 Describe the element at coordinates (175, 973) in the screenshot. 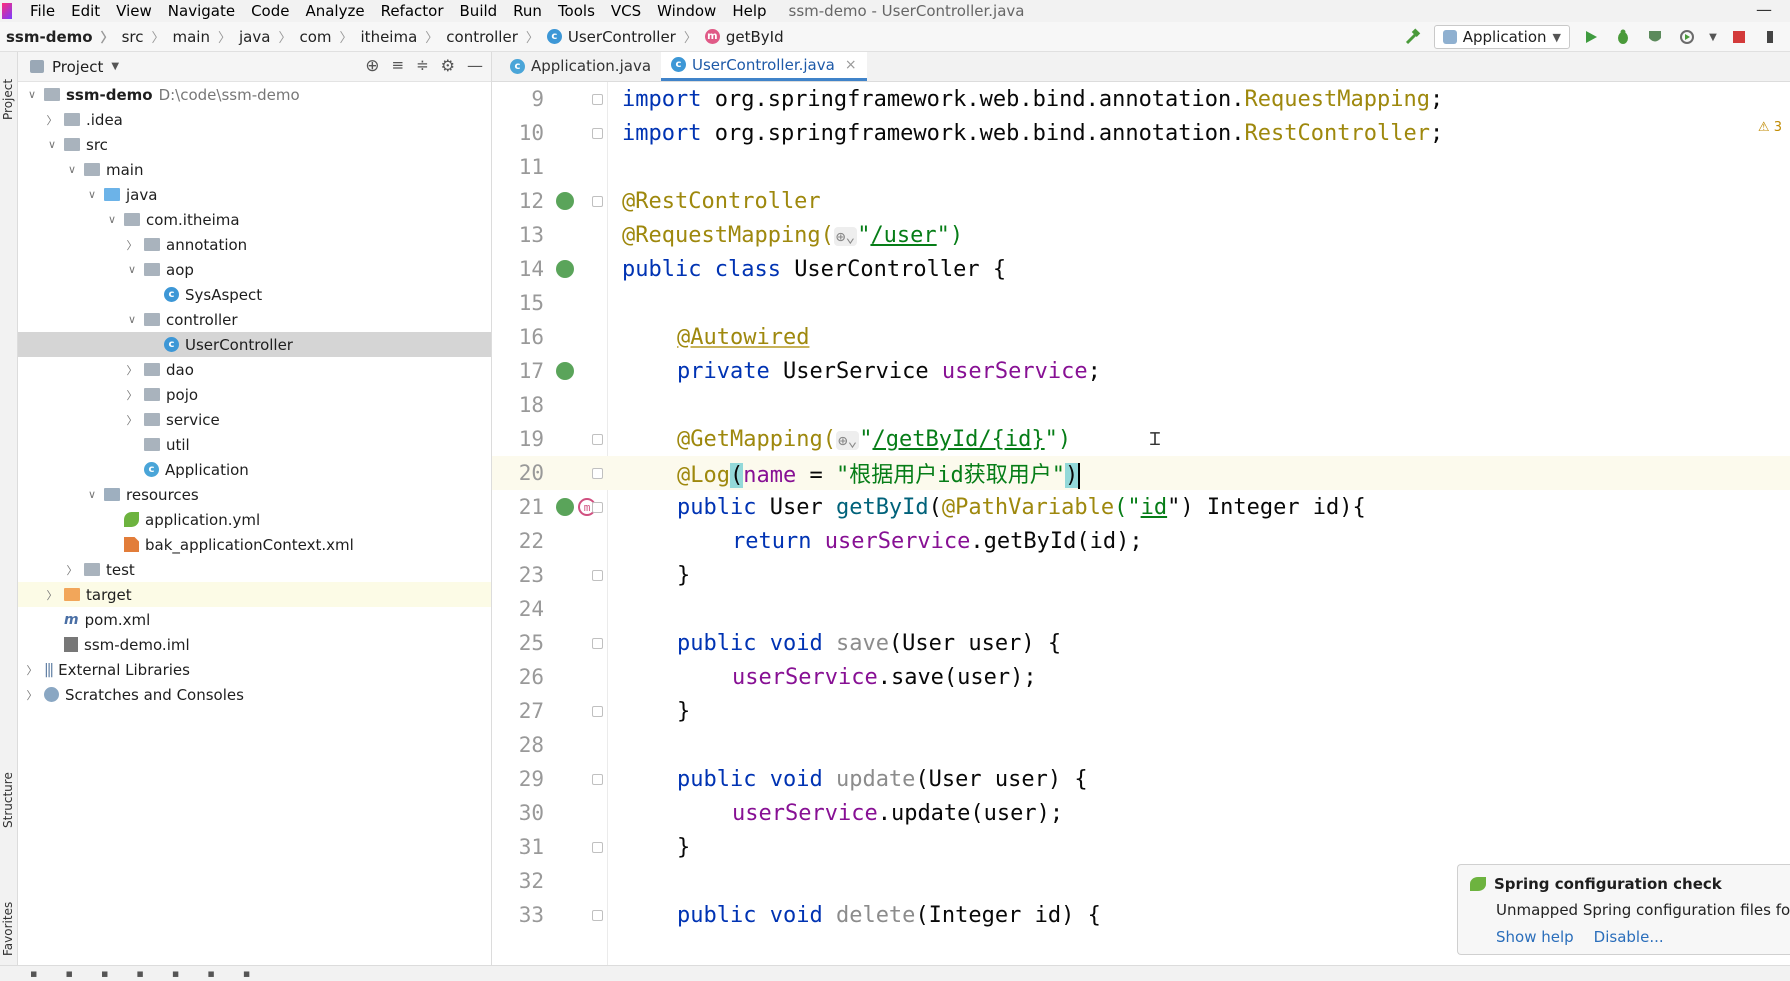

I see `profiler-tool-tab-icon: ▪` at that location.